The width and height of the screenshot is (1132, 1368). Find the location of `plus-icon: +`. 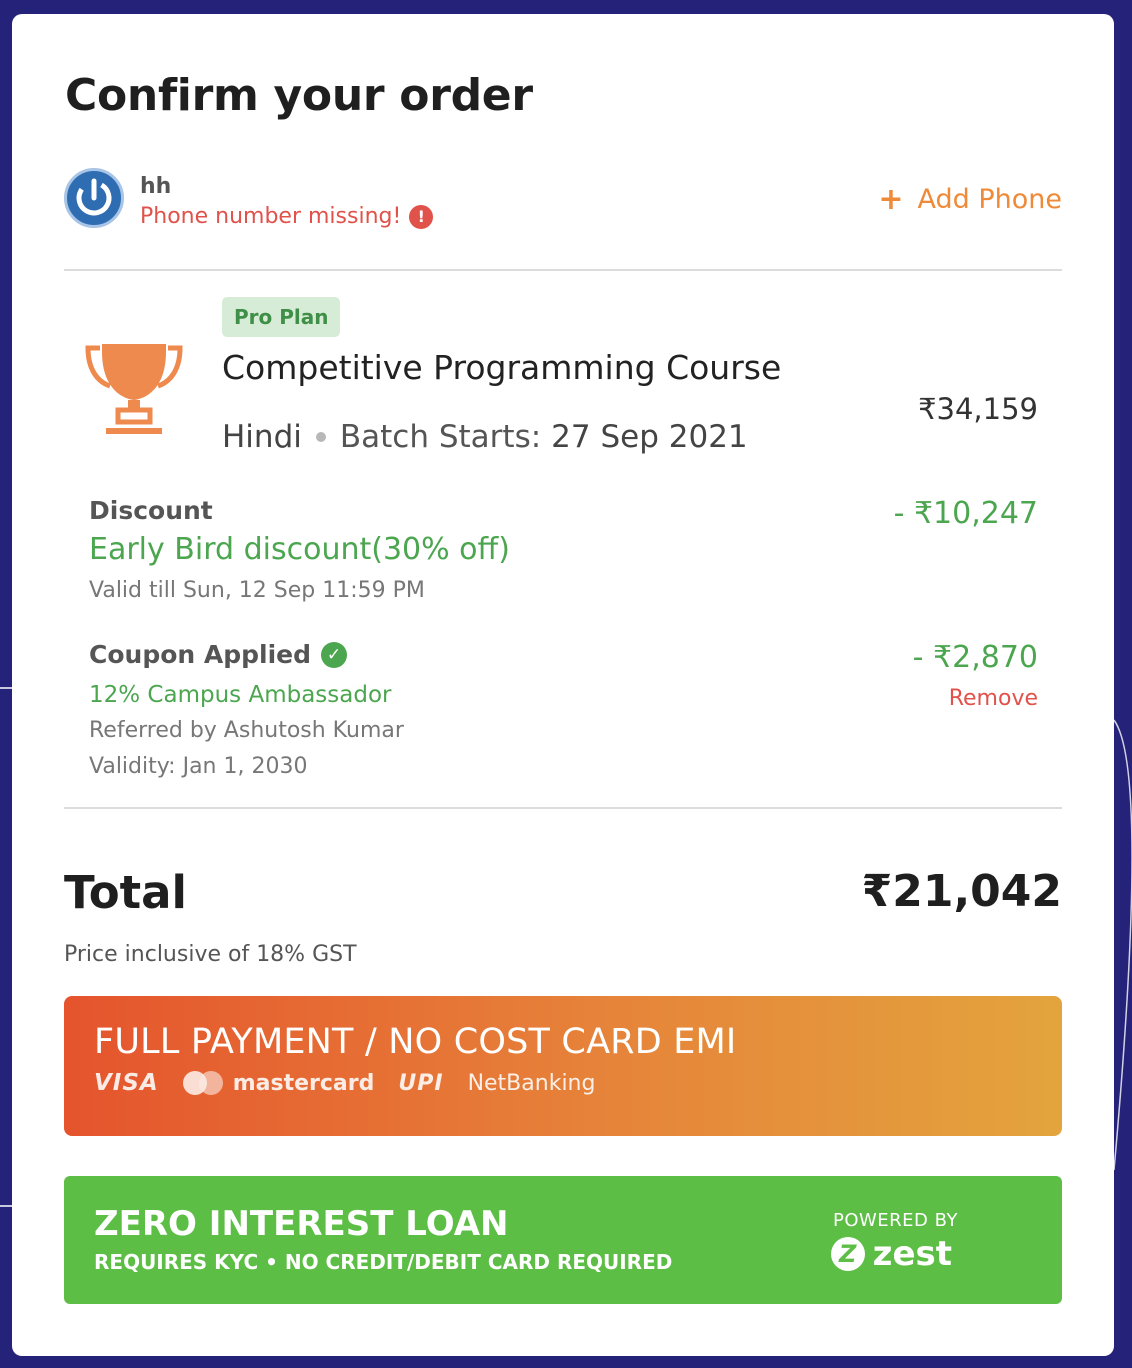

plus-icon: + is located at coordinates (891, 199).